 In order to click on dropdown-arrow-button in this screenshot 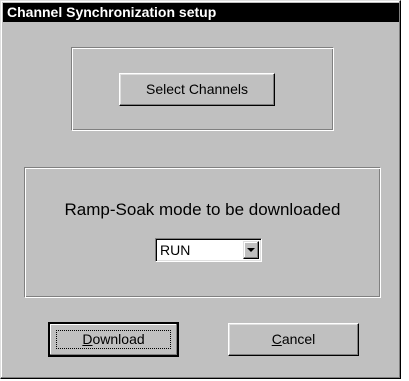, I will do `click(251, 250)`.